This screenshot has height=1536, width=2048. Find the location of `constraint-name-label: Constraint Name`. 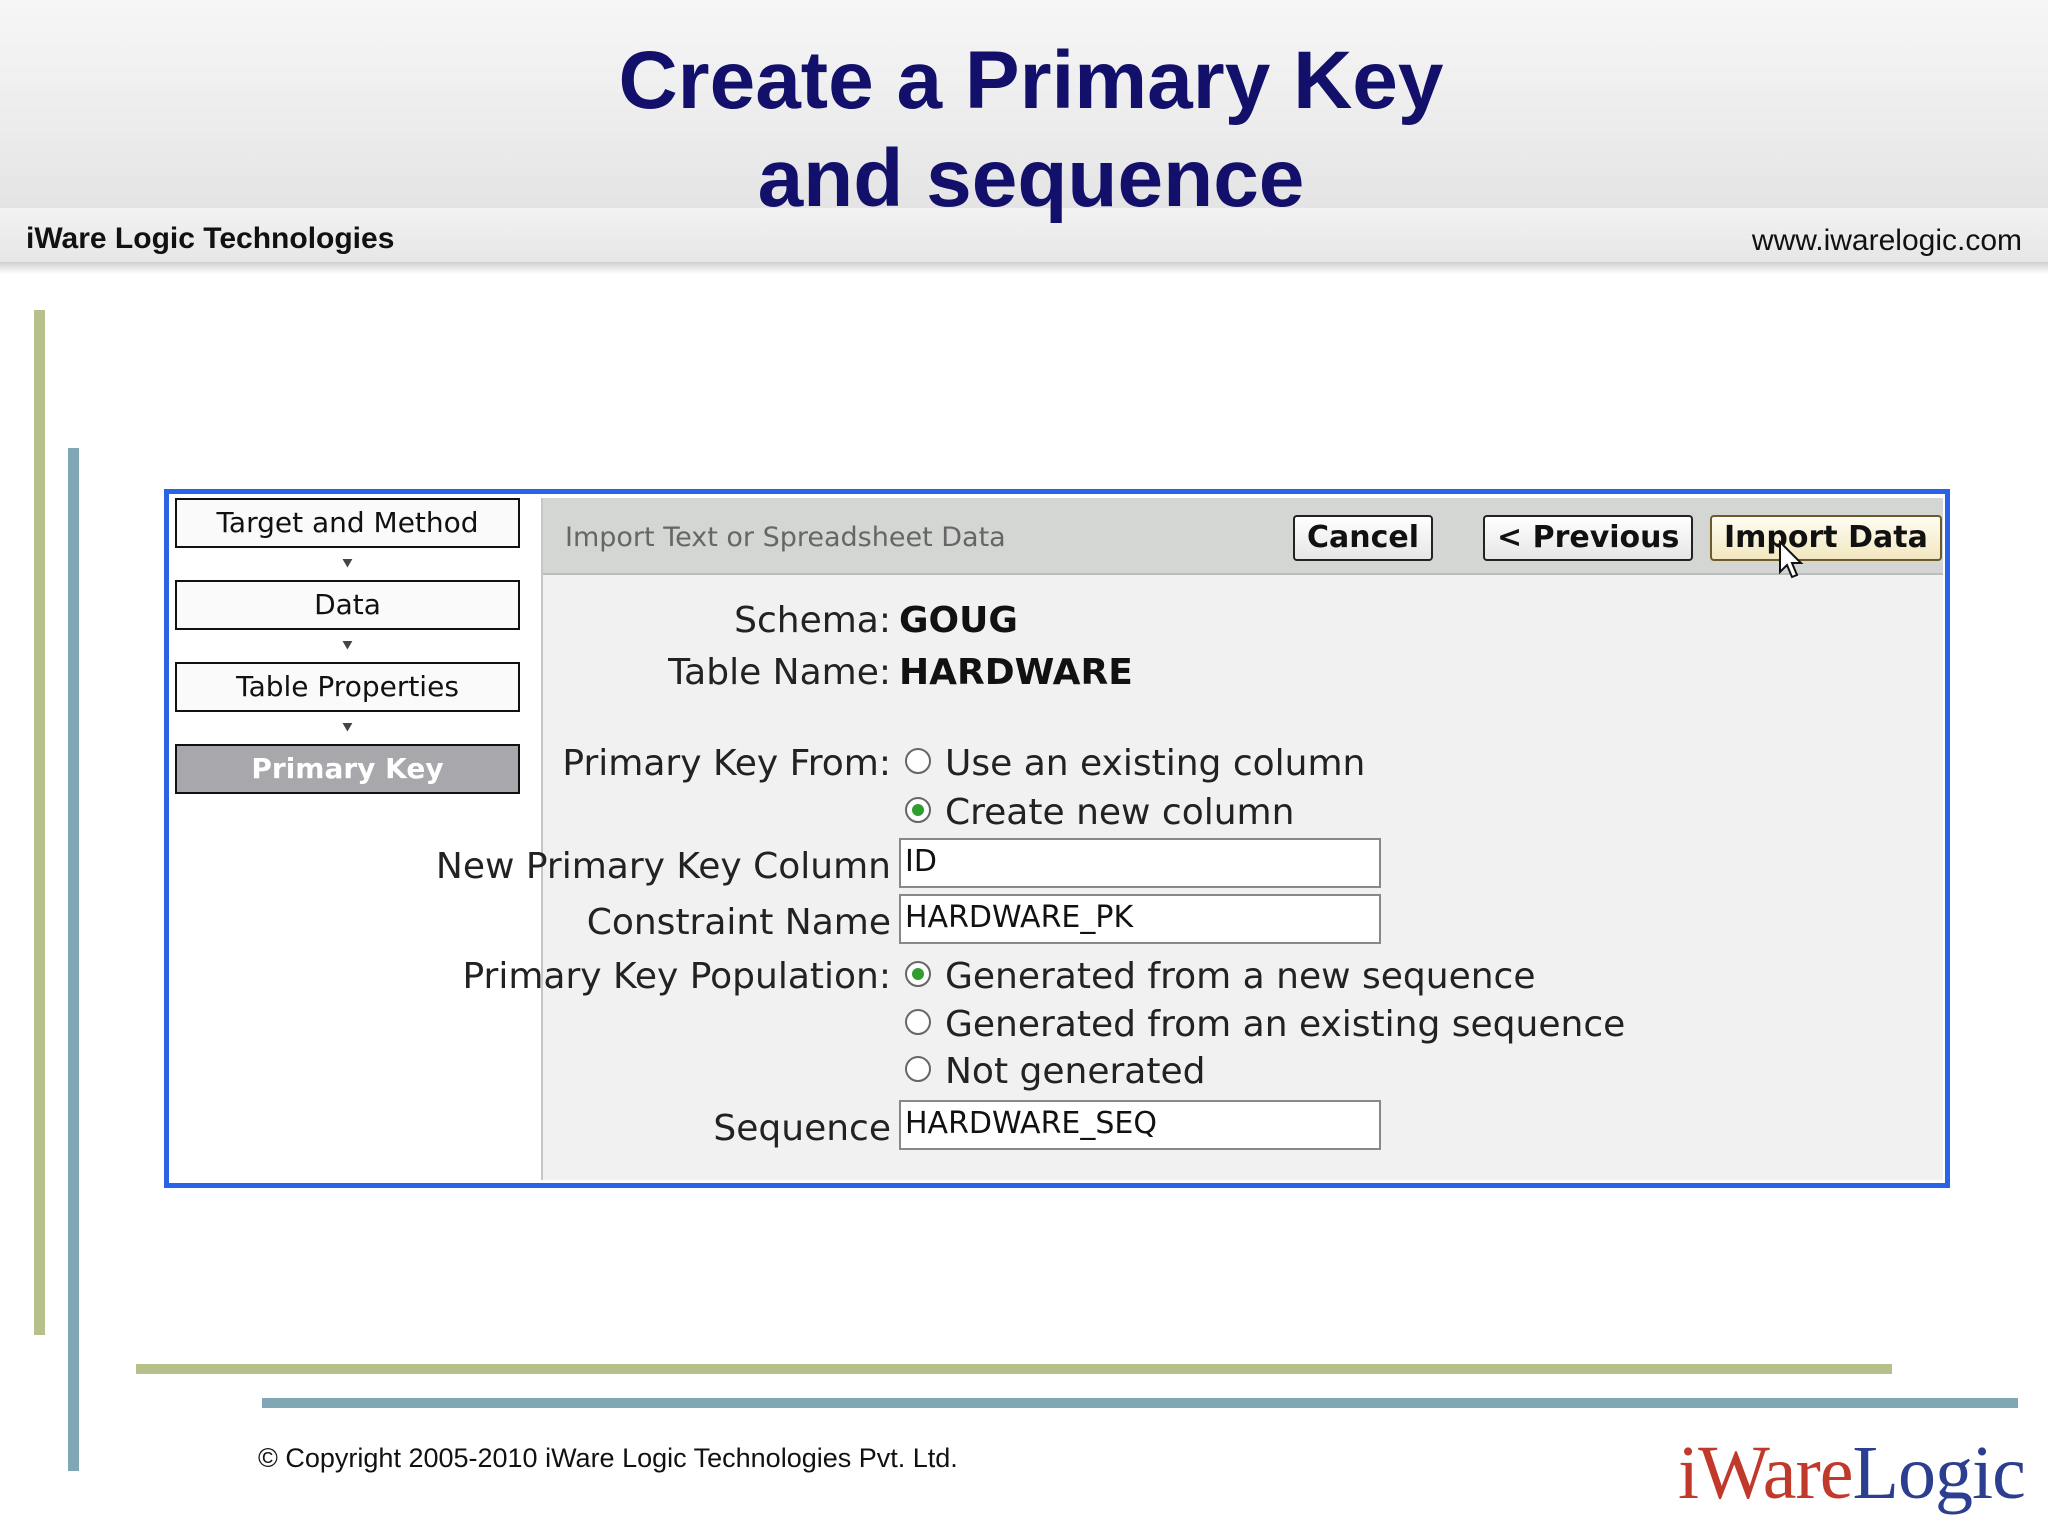

constraint-name-label: Constraint Name is located at coordinates (738, 922).